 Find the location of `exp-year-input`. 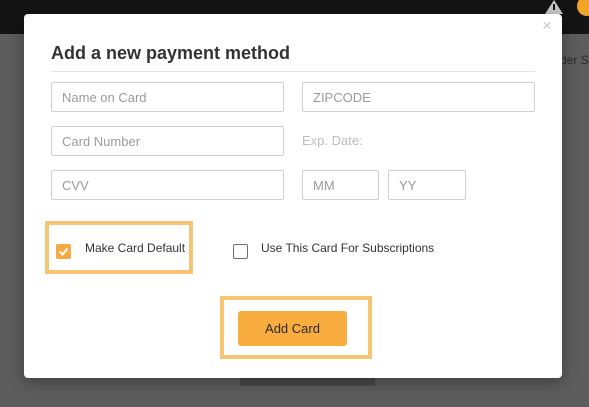

exp-year-input is located at coordinates (427, 185).